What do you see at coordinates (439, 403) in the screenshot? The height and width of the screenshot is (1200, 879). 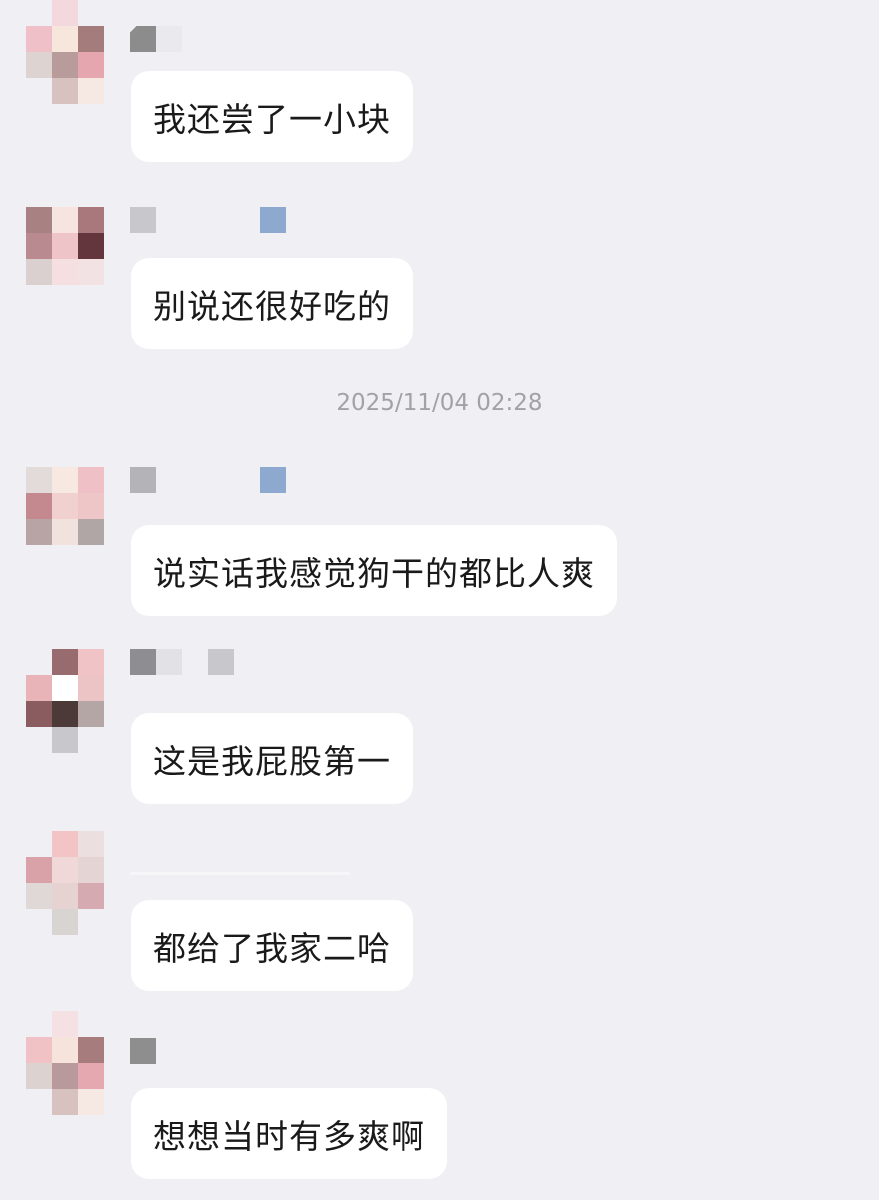 I see `message-timestamp: 2025/11/04 02:28` at bounding box center [439, 403].